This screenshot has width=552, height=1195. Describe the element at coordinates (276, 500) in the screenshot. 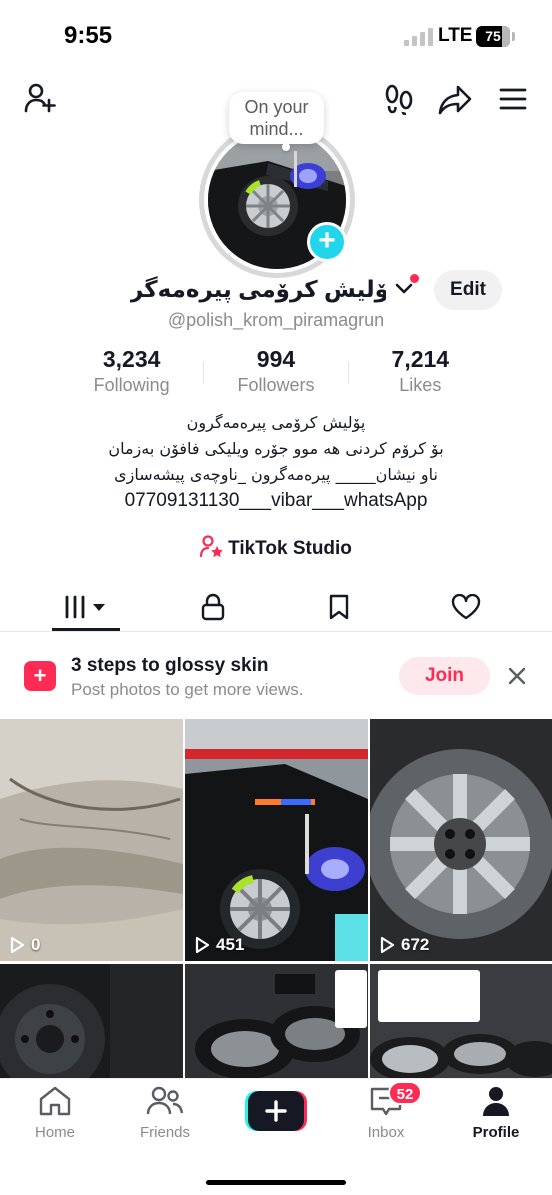

I see `bio-line: 07709131130___vibar___whatsApp` at that location.